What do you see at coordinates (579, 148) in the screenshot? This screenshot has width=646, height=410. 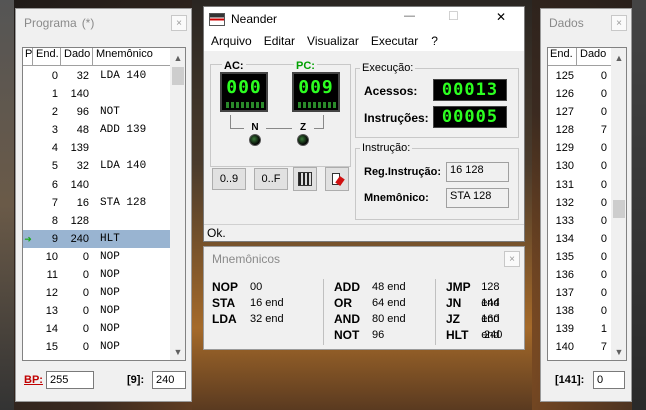 I see `table-row: 129 0` at bounding box center [579, 148].